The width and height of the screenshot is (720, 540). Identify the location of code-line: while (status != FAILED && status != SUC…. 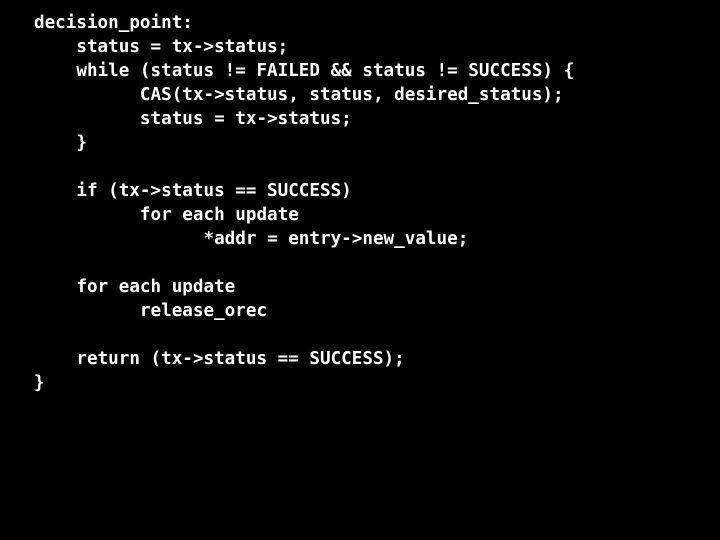
(304, 71).